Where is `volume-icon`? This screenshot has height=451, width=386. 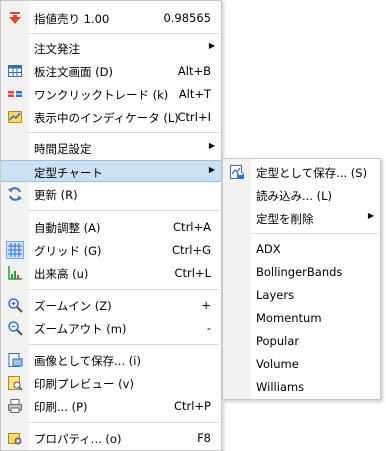 volume-icon is located at coordinates (15, 273).